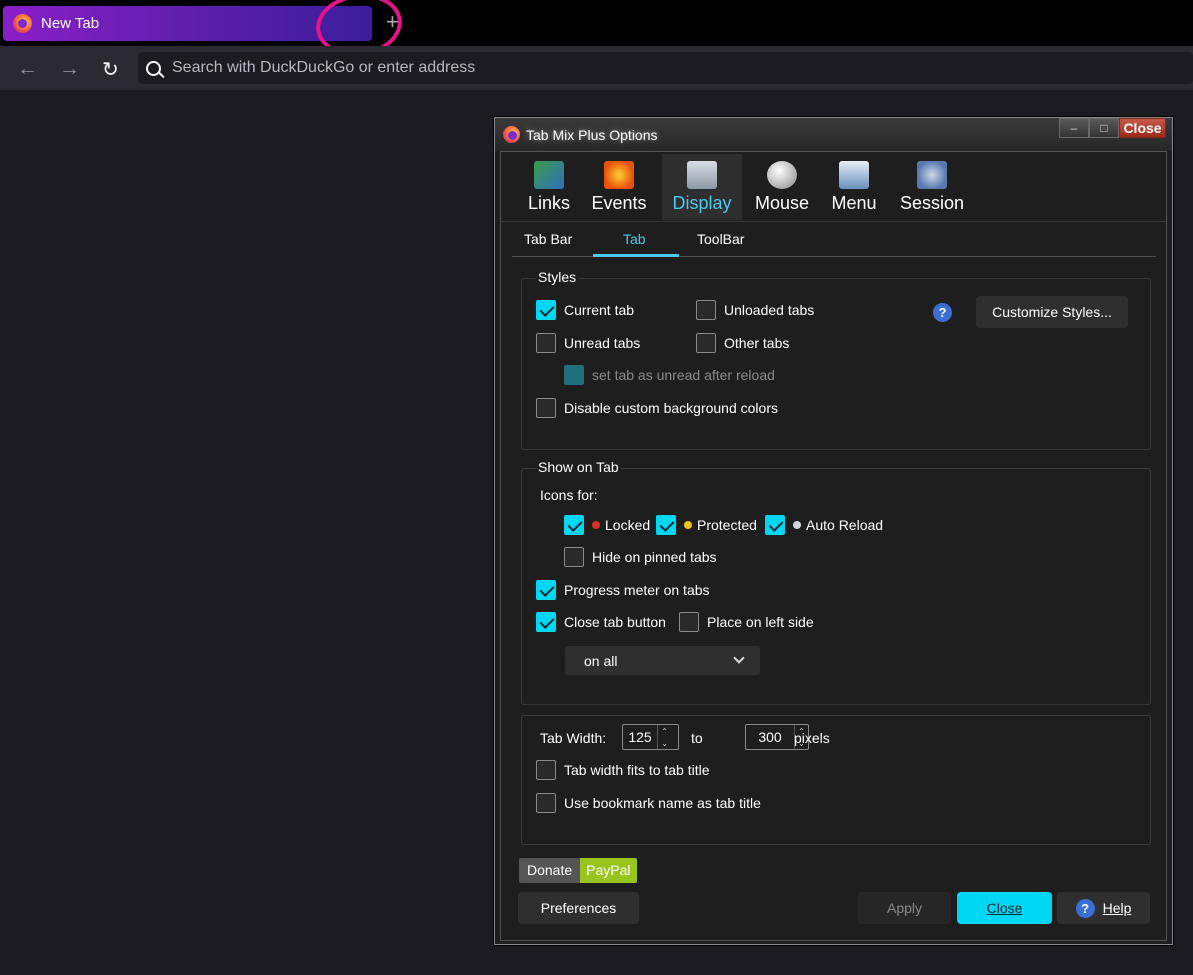 This screenshot has height=975, width=1193. What do you see at coordinates (619, 175) in the screenshot?
I see `events-icon` at bounding box center [619, 175].